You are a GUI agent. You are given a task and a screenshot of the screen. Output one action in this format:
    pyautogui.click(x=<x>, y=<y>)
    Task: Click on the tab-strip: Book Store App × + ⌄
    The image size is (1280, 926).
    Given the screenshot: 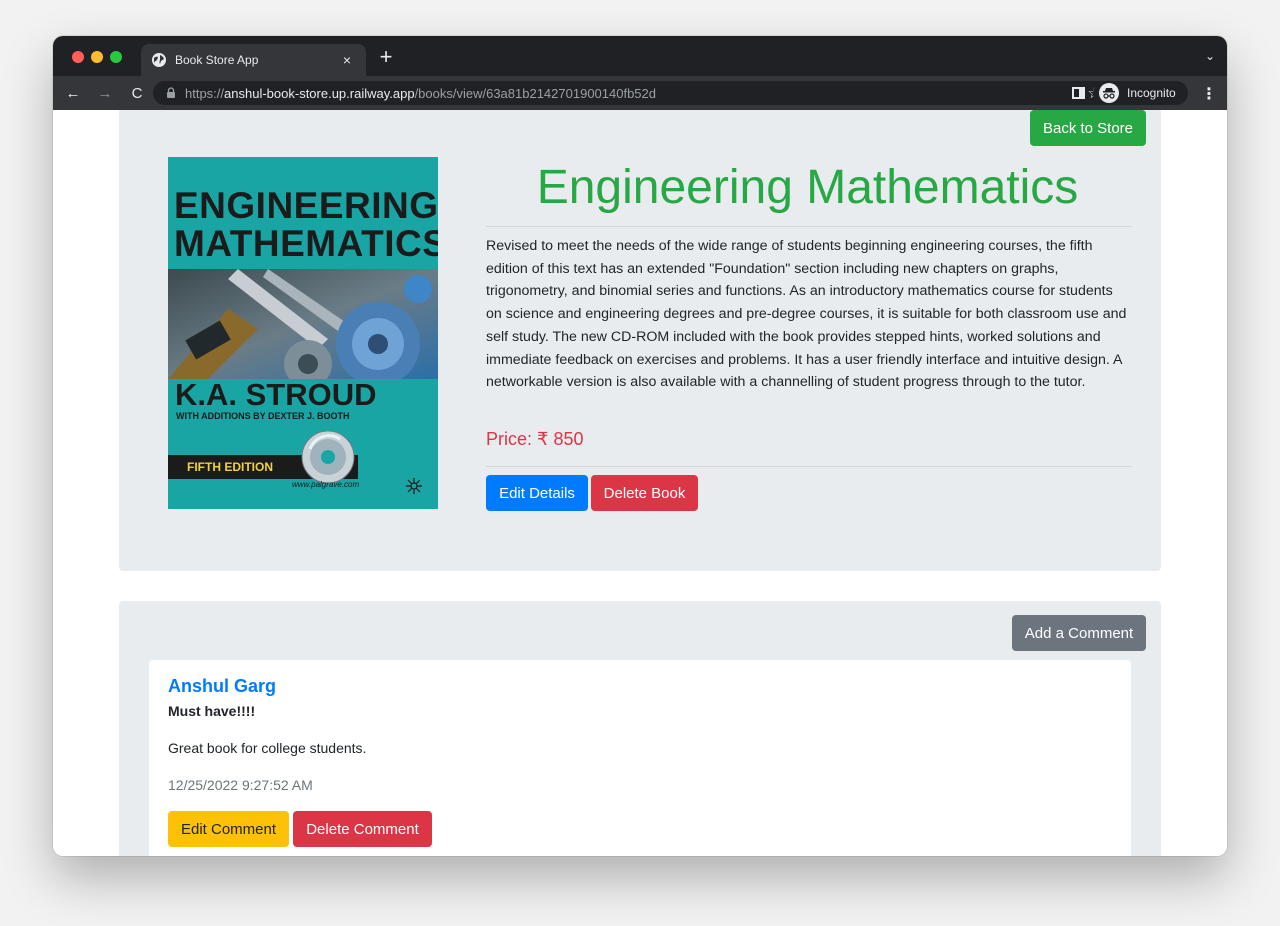 What is the action you would take?
    pyautogui.click(x=640, y=56)
    